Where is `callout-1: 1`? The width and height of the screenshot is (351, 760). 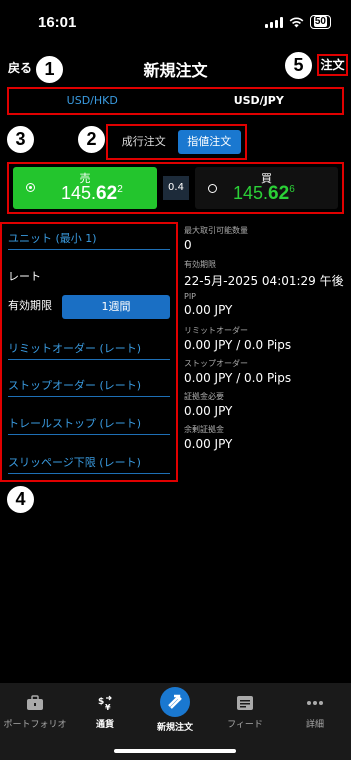
callout-1: 1 is located at coordinates (49, 69).